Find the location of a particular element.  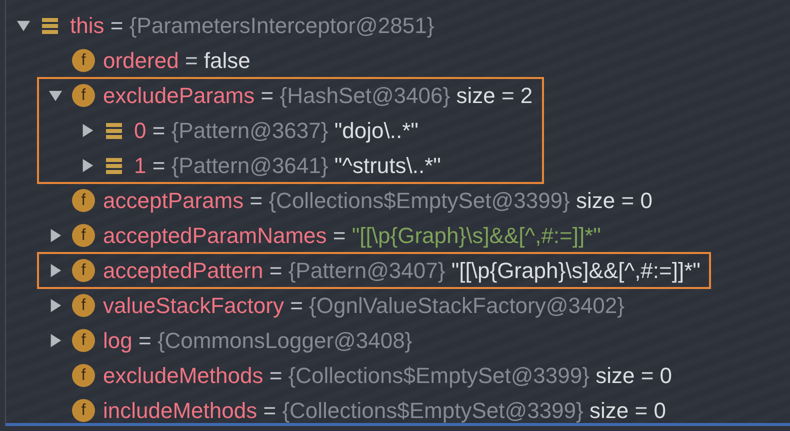

variable-entry: acceptedPattern = {Pattern@3407} "[[\p{Graph}\s]&&[^,#:=]]*" is located at coordinates (401, 271).